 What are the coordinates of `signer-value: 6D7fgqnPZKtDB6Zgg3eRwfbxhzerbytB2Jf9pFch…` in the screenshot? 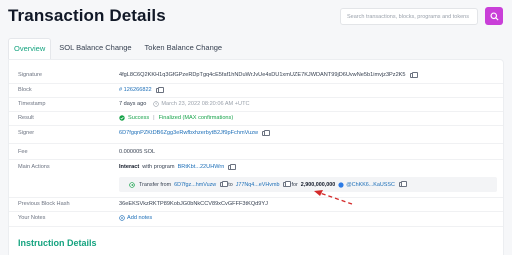 It's located at (195, 132).